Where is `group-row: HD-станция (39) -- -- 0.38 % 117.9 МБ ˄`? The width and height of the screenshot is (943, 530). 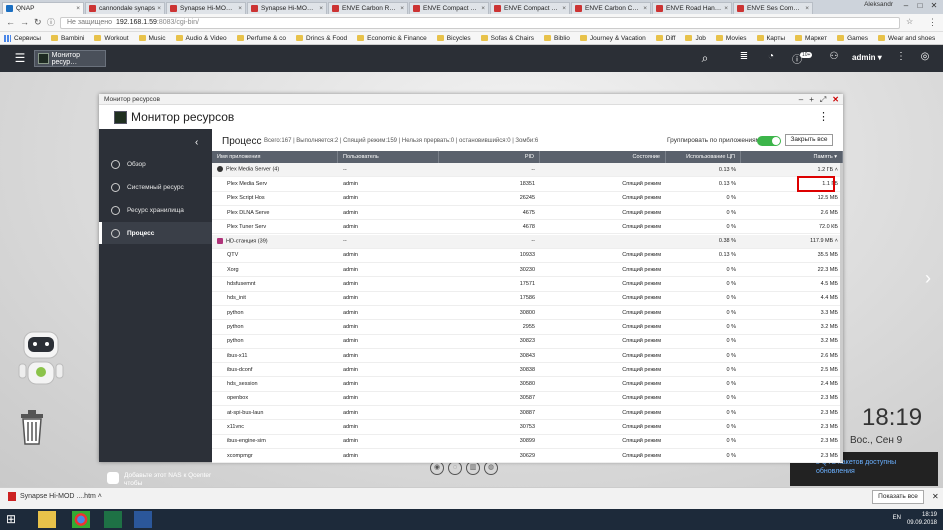 group-row: HD-станция (39) -- -- 0.38 % 117.9 МБ ˄ is located at coordinates (527, 241).